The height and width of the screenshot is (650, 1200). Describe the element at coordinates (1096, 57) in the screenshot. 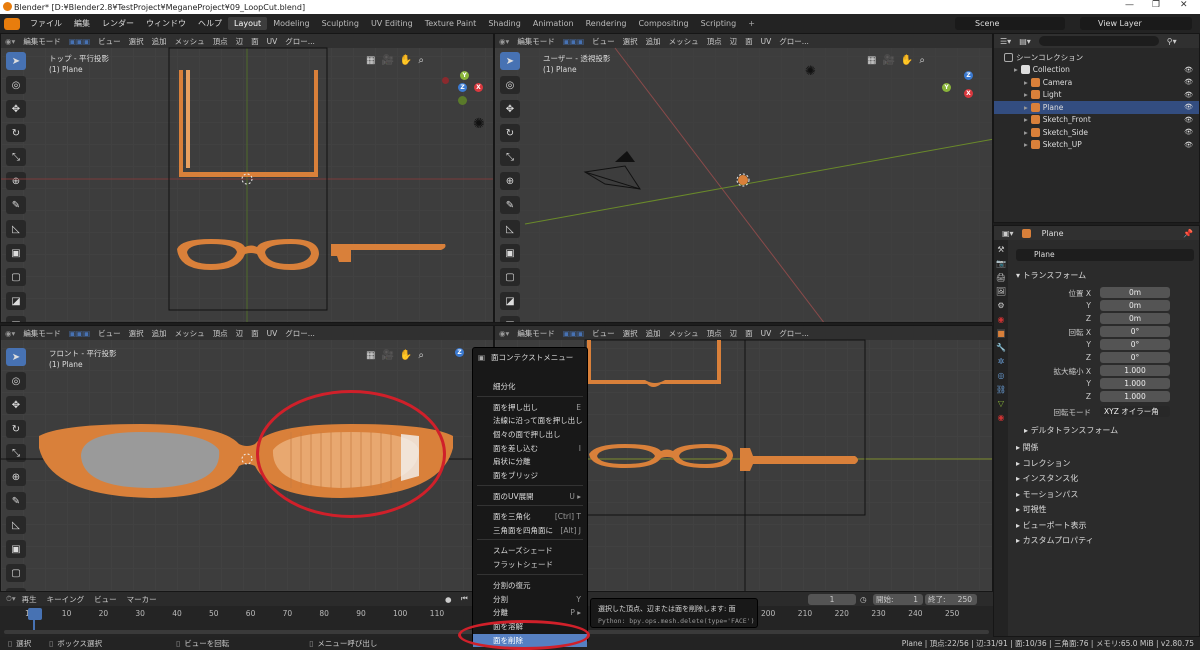

I see `scene-collection-row: シーンコレクション` at that location.